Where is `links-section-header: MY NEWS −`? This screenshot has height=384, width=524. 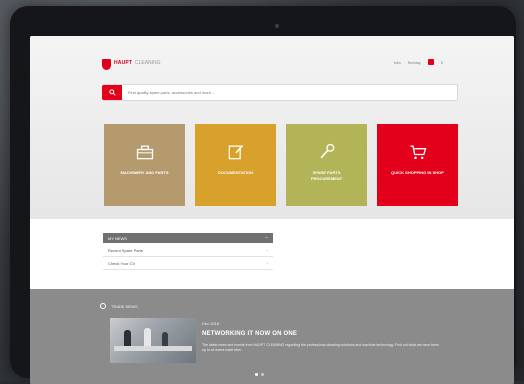 links-section-header: MY NEWS − is located at coordinates (188, 238).